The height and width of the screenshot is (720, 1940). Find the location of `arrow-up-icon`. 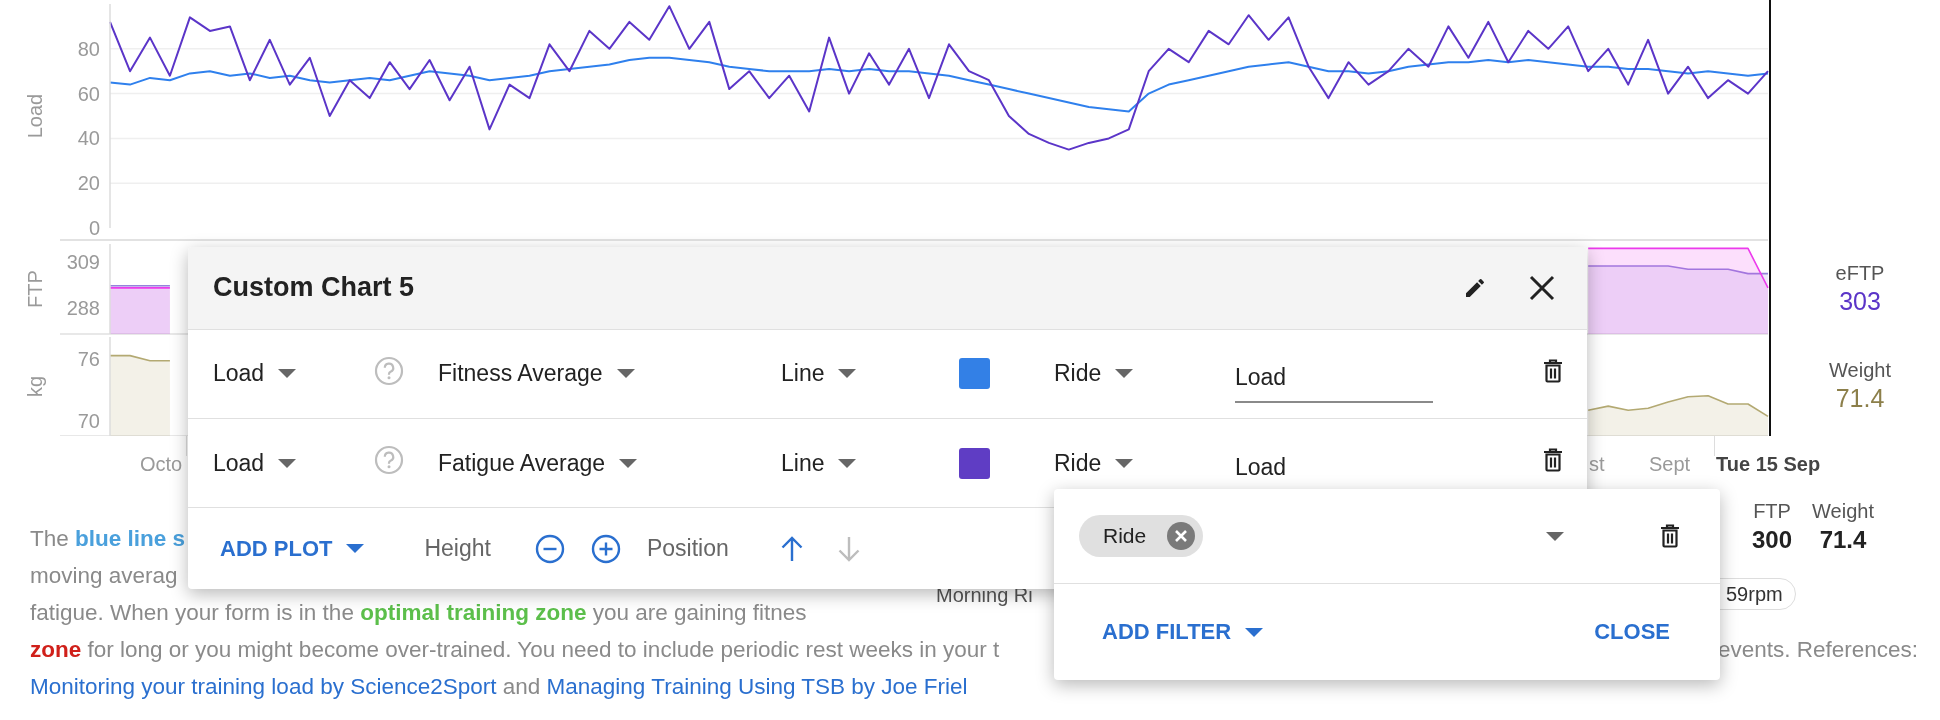

arrow-up-icon is located at coordinates (791, 548).